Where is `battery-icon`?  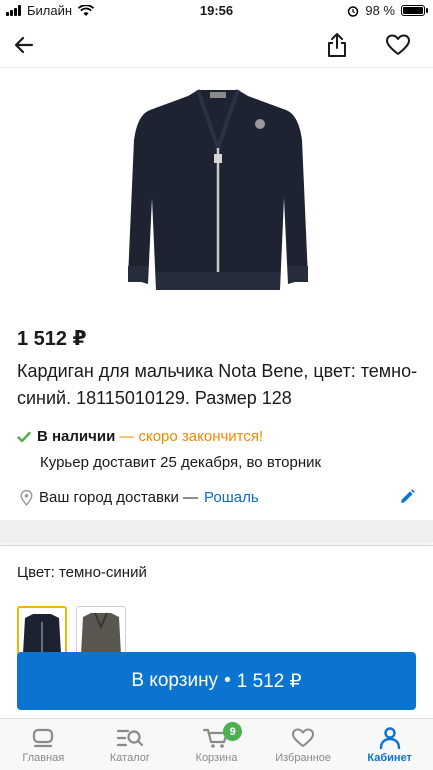 battery-icon is located at coordinates (414, 10).